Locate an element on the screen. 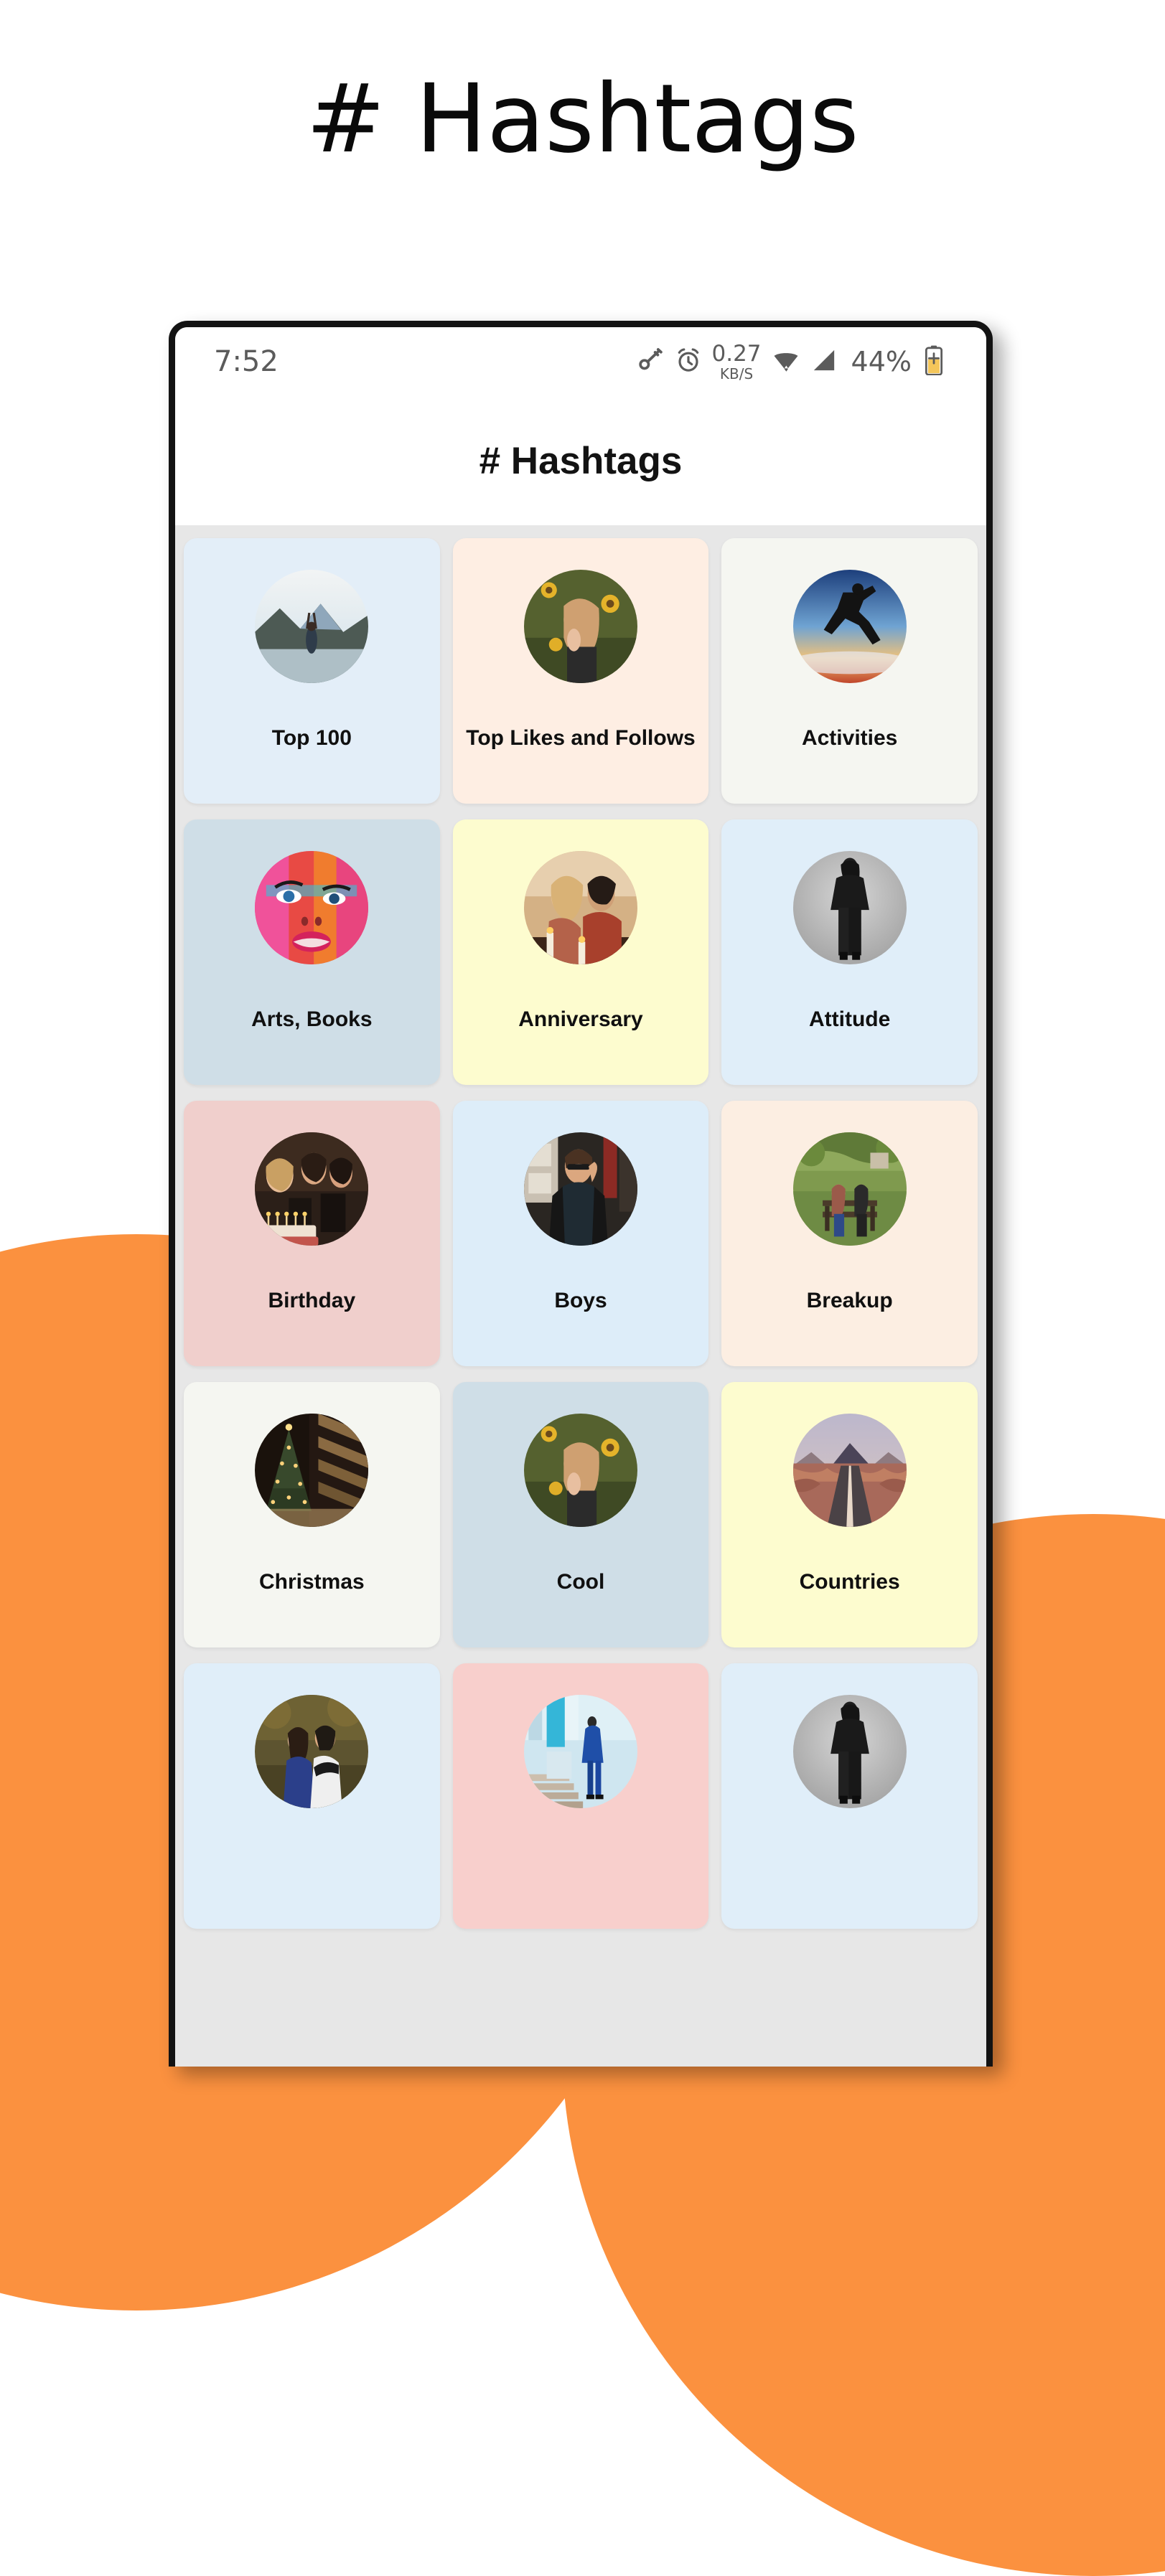  cellular-signal-icon is located at coordinates (824, 362).